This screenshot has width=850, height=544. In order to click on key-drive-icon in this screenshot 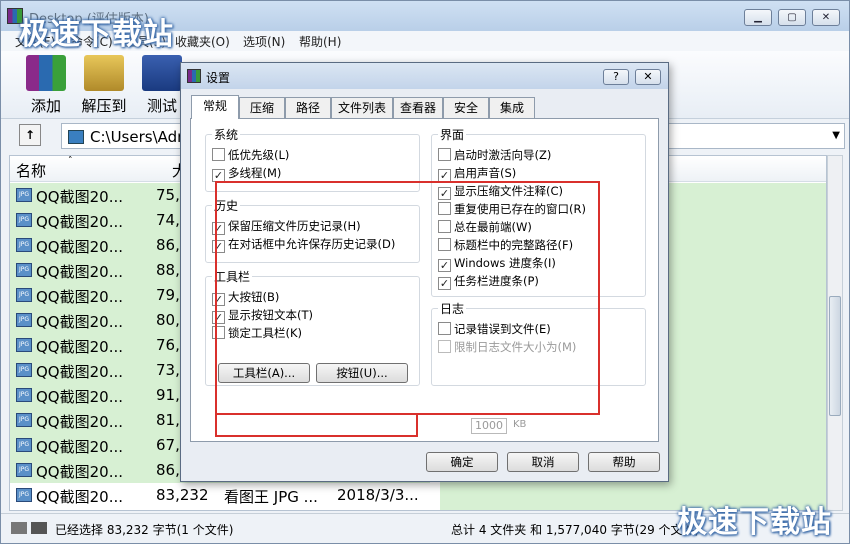, I will do `click(29, 528)`.